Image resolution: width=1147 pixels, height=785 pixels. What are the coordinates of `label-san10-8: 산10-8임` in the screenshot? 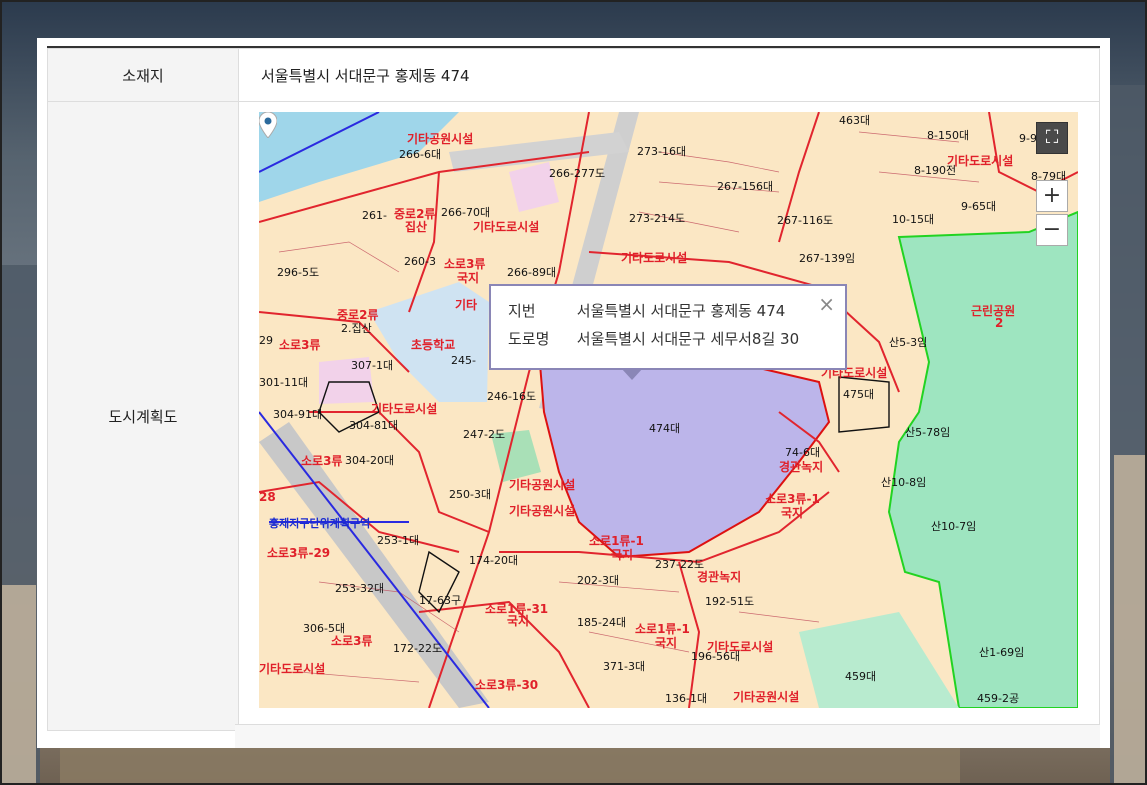 It's located at (904, 482).